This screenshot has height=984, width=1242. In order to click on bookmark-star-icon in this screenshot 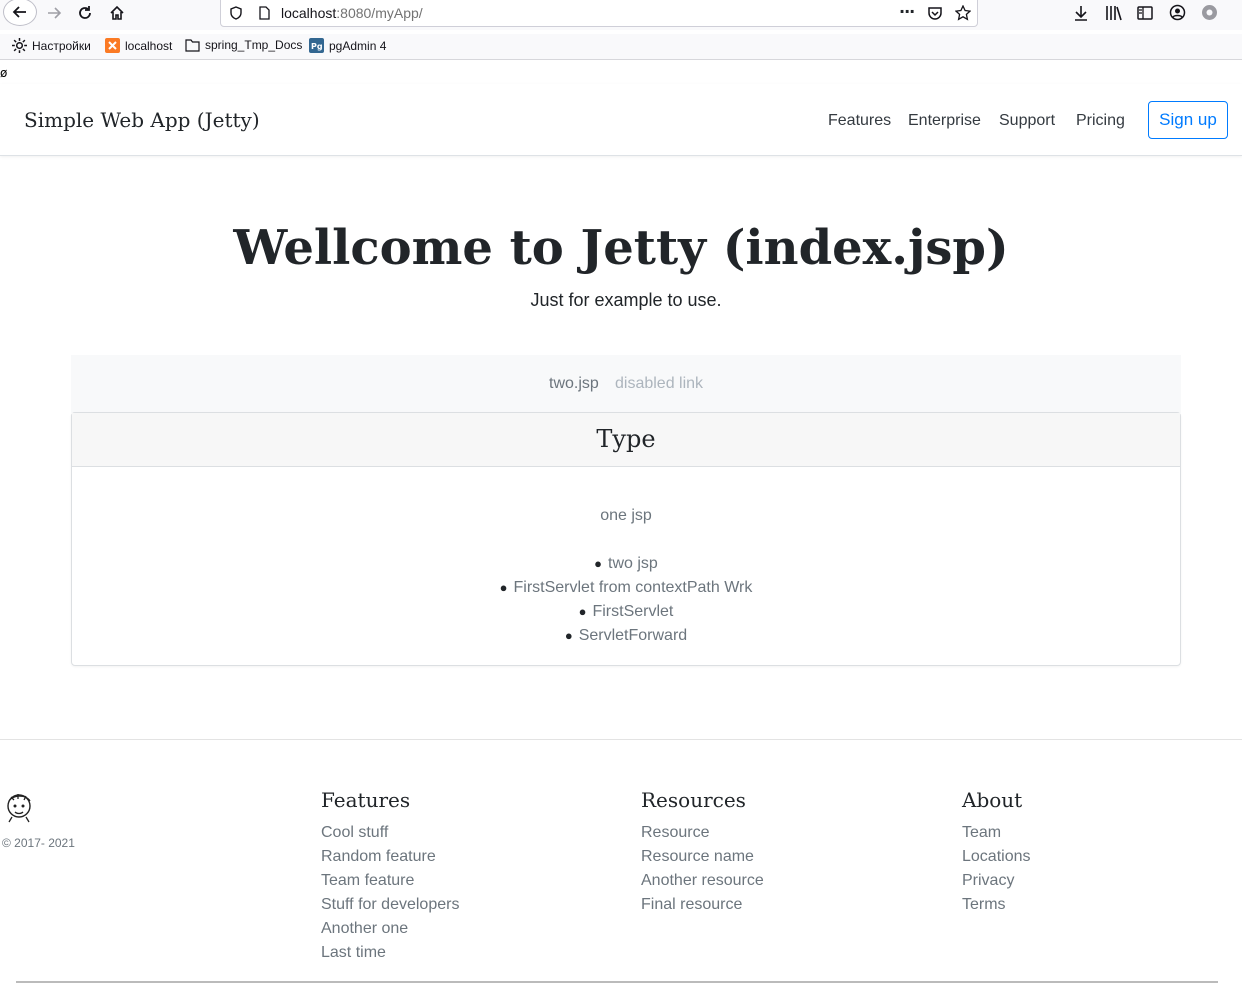, I will do `click(963, 13)`.